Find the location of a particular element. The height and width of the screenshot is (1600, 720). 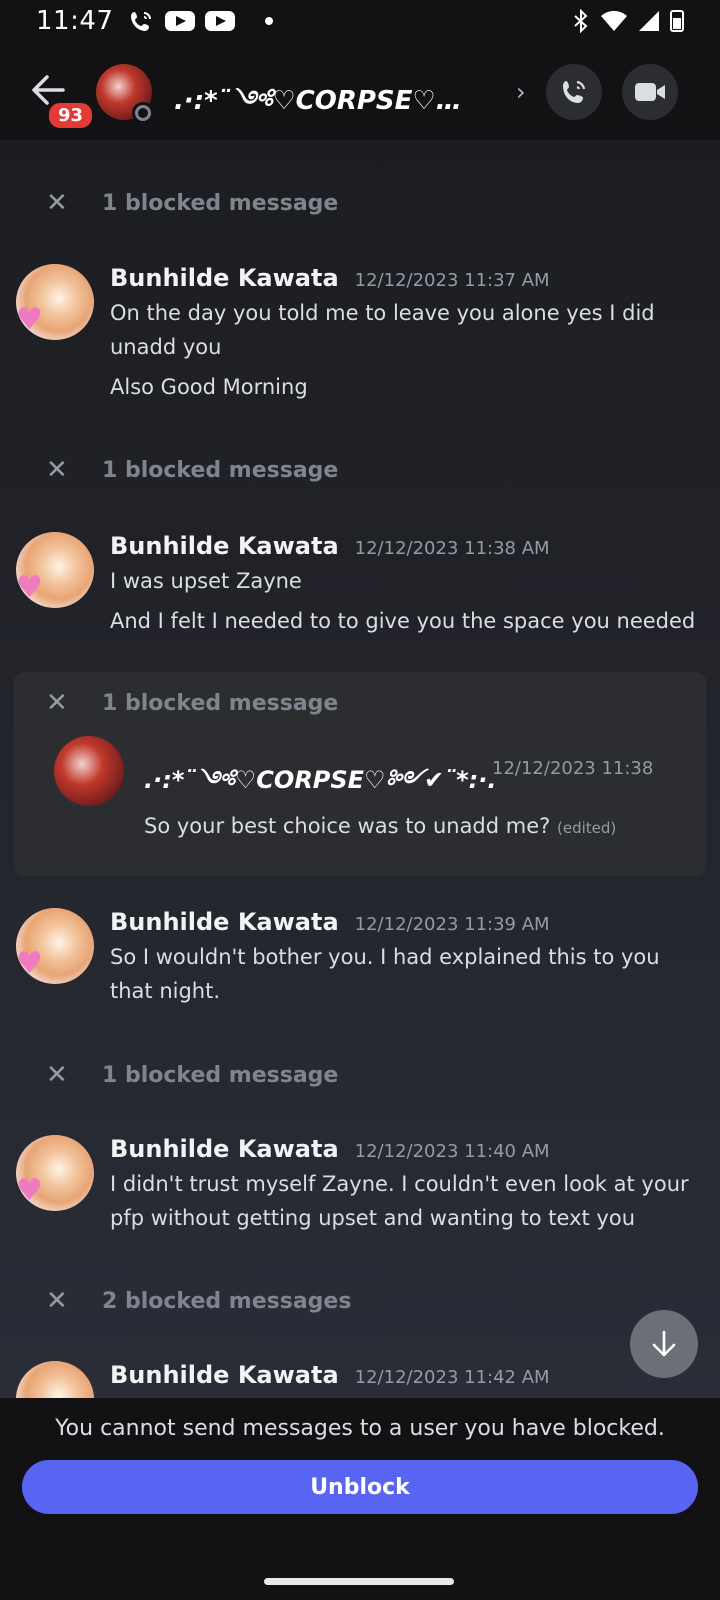

blocked-message-row: ✕ 2 blocked messages is located at coordinates (198, 1301).